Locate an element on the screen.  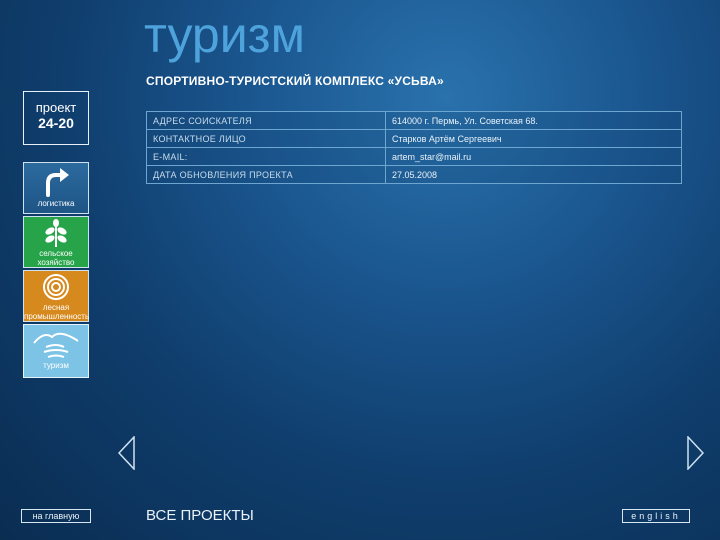
project-name: СПОРТИВНО-ТУРИСТСКИЙ КОМПЛЕКС «УСЬВА» is located at coordinates (295, 81).